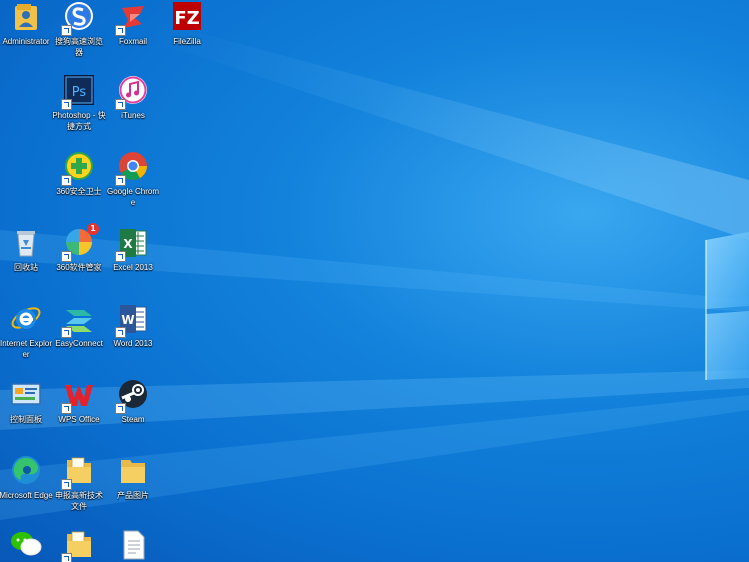 Image resolution: width=749 pixels, height=562 pixels. Describe the element at coordinates (133, 267) in the screenshot. I see `icon-label: Excel 2013` at that location.